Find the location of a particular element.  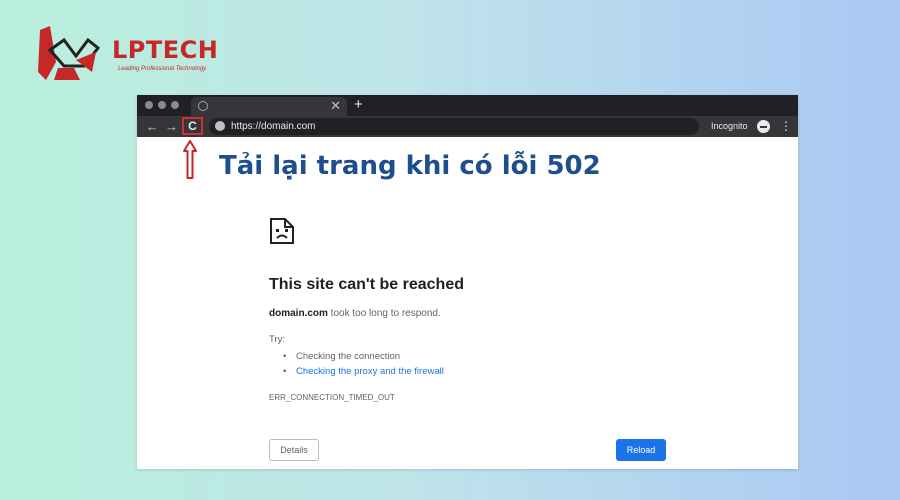

reload-button: Reload is located at coordinates (641, 450).